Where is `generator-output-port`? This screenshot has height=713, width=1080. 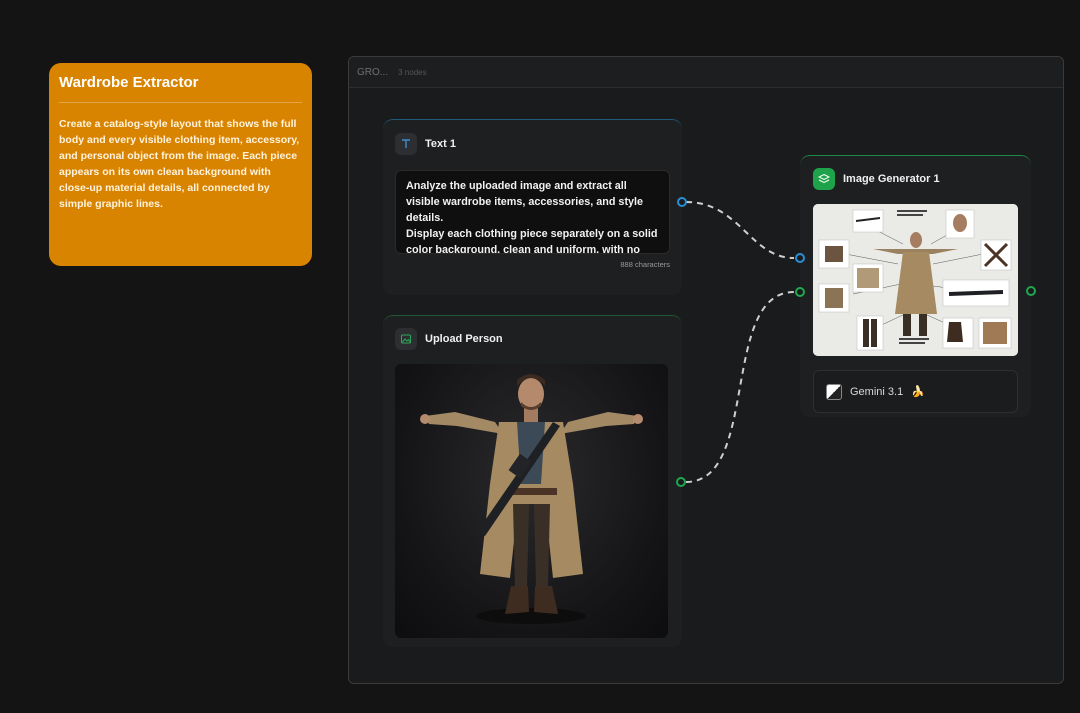 generator-output-port is located at coordinates (1031, 291).